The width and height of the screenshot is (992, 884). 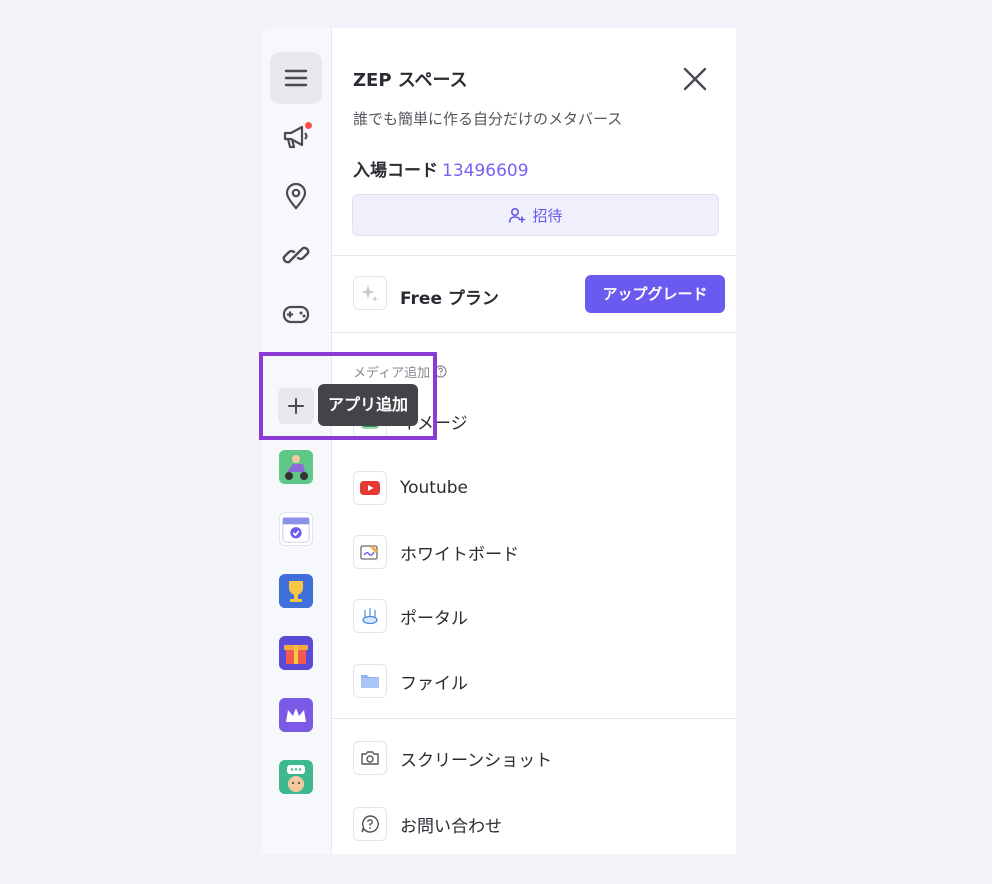 I want to click on gift-app-icon, so click(x=296, y=653).